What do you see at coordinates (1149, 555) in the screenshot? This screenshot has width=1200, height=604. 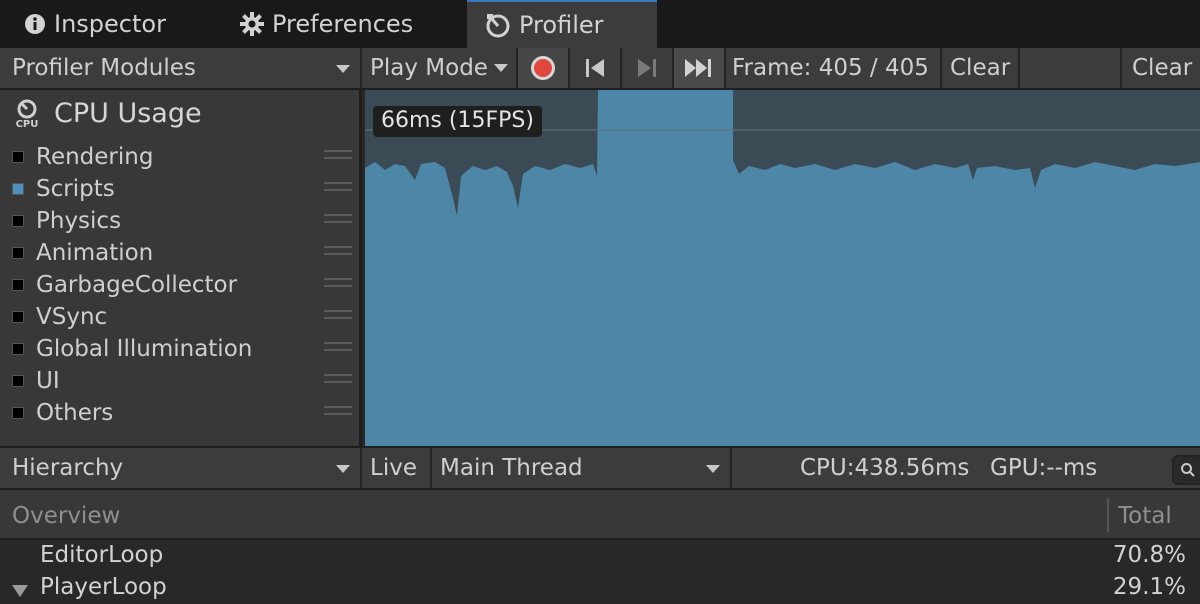 I see `row-total: 70.8%` at bounding box center [1149, 555].